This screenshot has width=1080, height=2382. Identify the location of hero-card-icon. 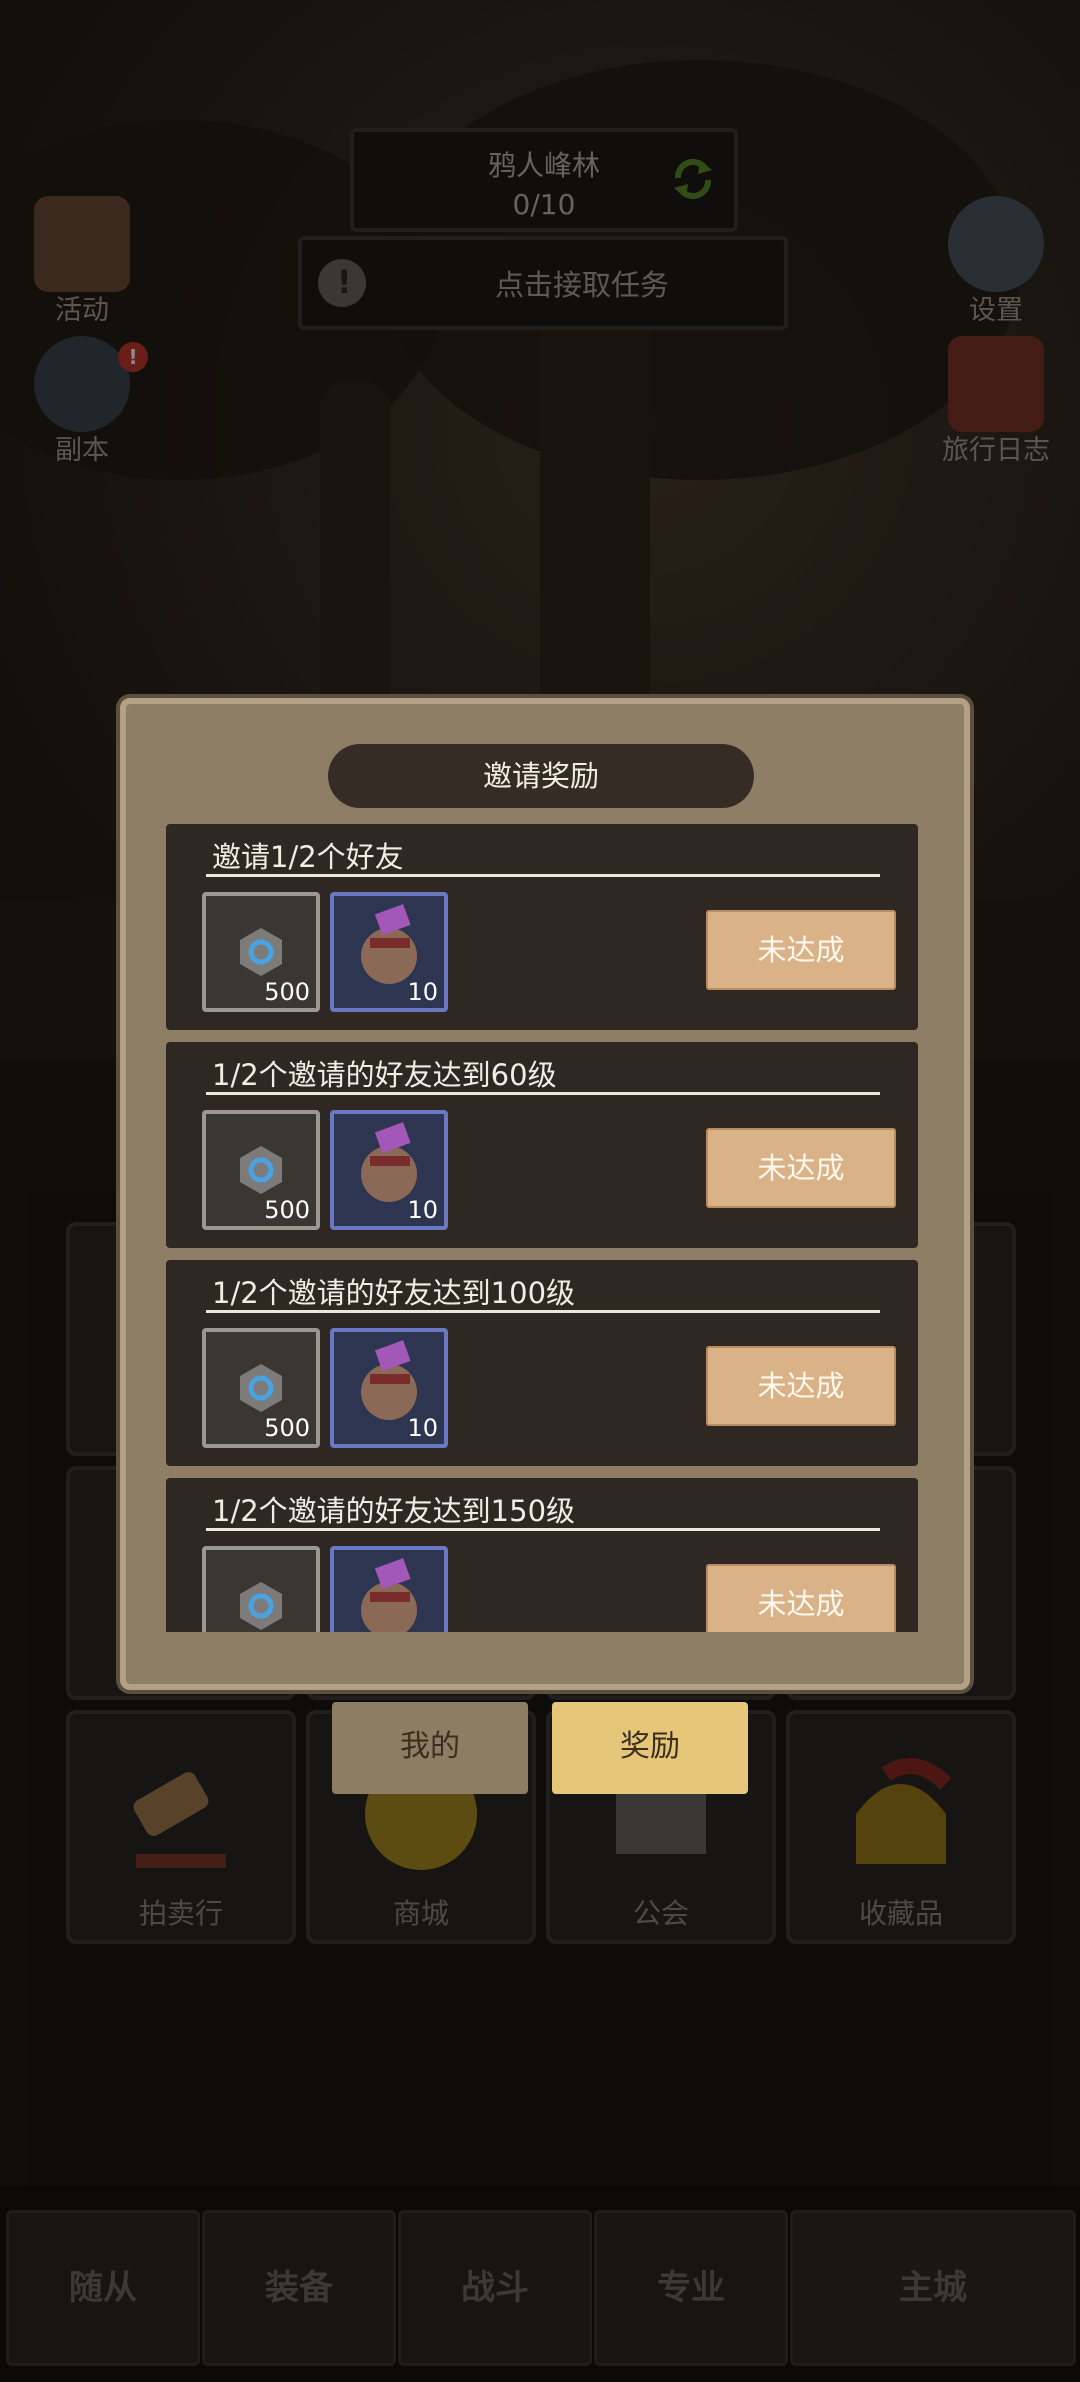
(389, 1589).